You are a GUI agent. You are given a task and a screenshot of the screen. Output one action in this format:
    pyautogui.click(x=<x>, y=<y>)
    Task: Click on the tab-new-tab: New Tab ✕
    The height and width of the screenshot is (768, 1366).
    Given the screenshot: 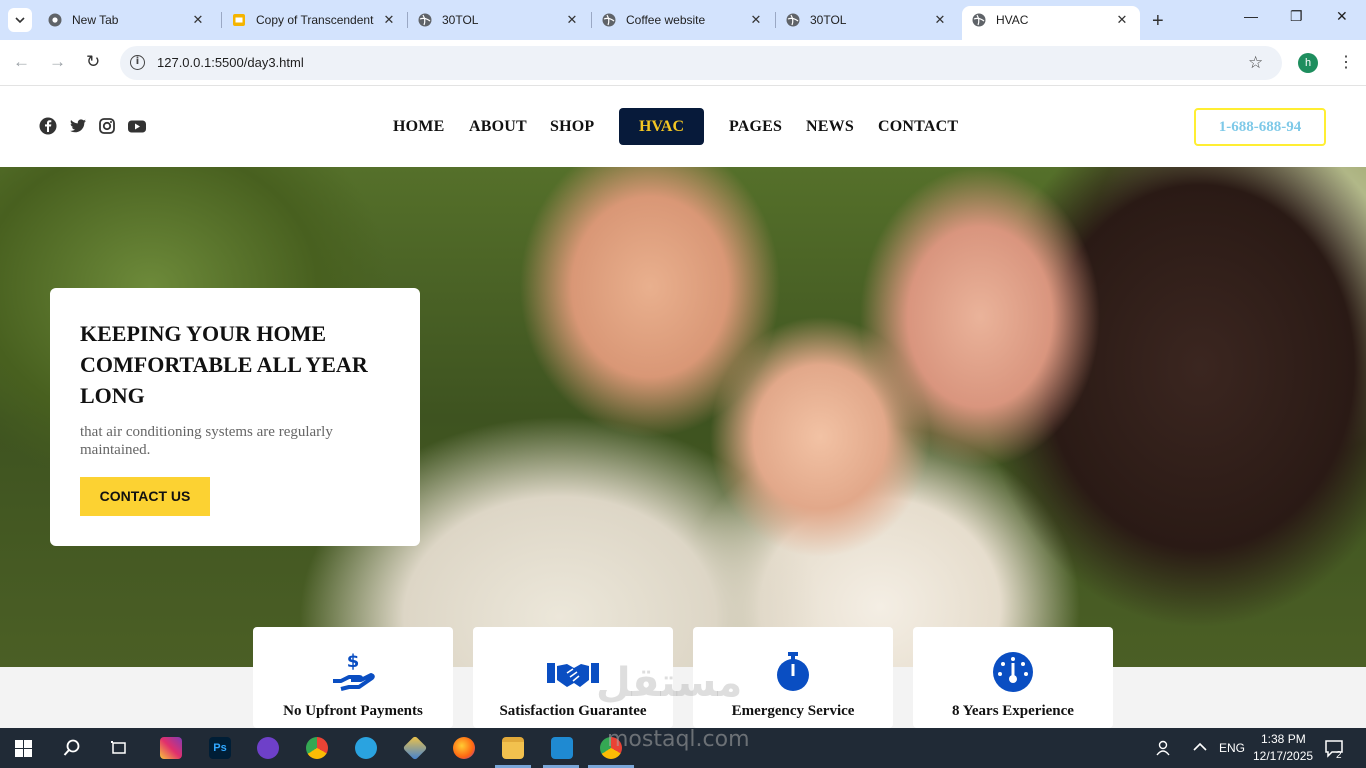 What is the action you would take?
    pyautogui.click(x=127, y=20)
    